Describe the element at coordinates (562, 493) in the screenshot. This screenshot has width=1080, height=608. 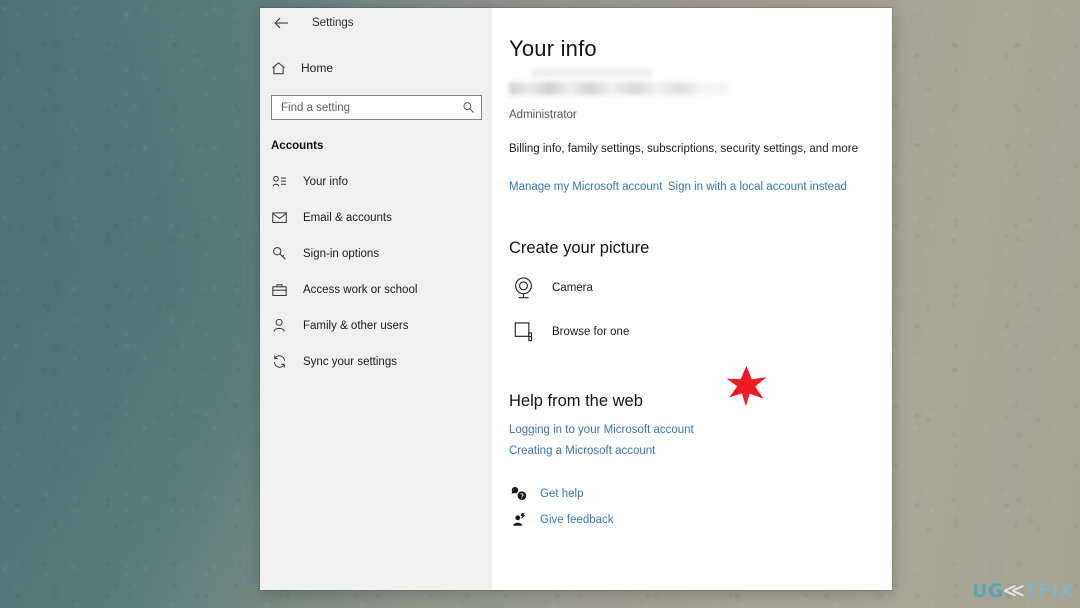
I see `get-help-label: Get help` at that location.